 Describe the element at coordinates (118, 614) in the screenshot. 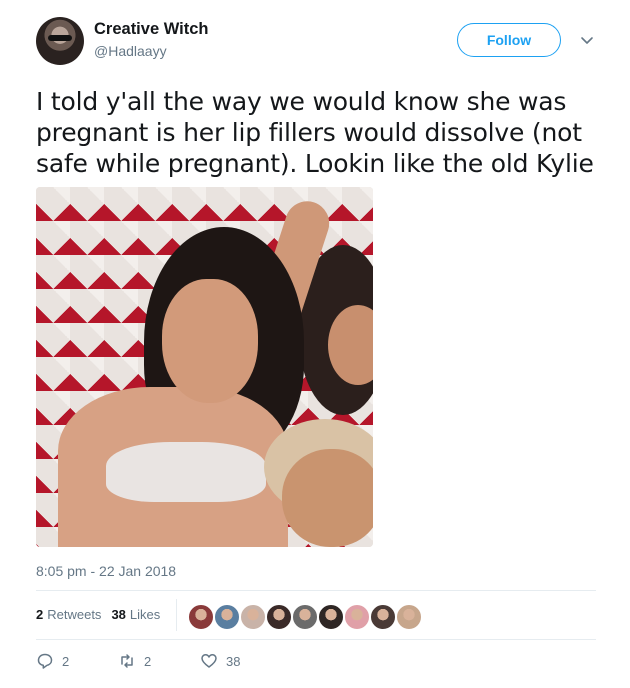

I see `likes-count: 38` at that location.